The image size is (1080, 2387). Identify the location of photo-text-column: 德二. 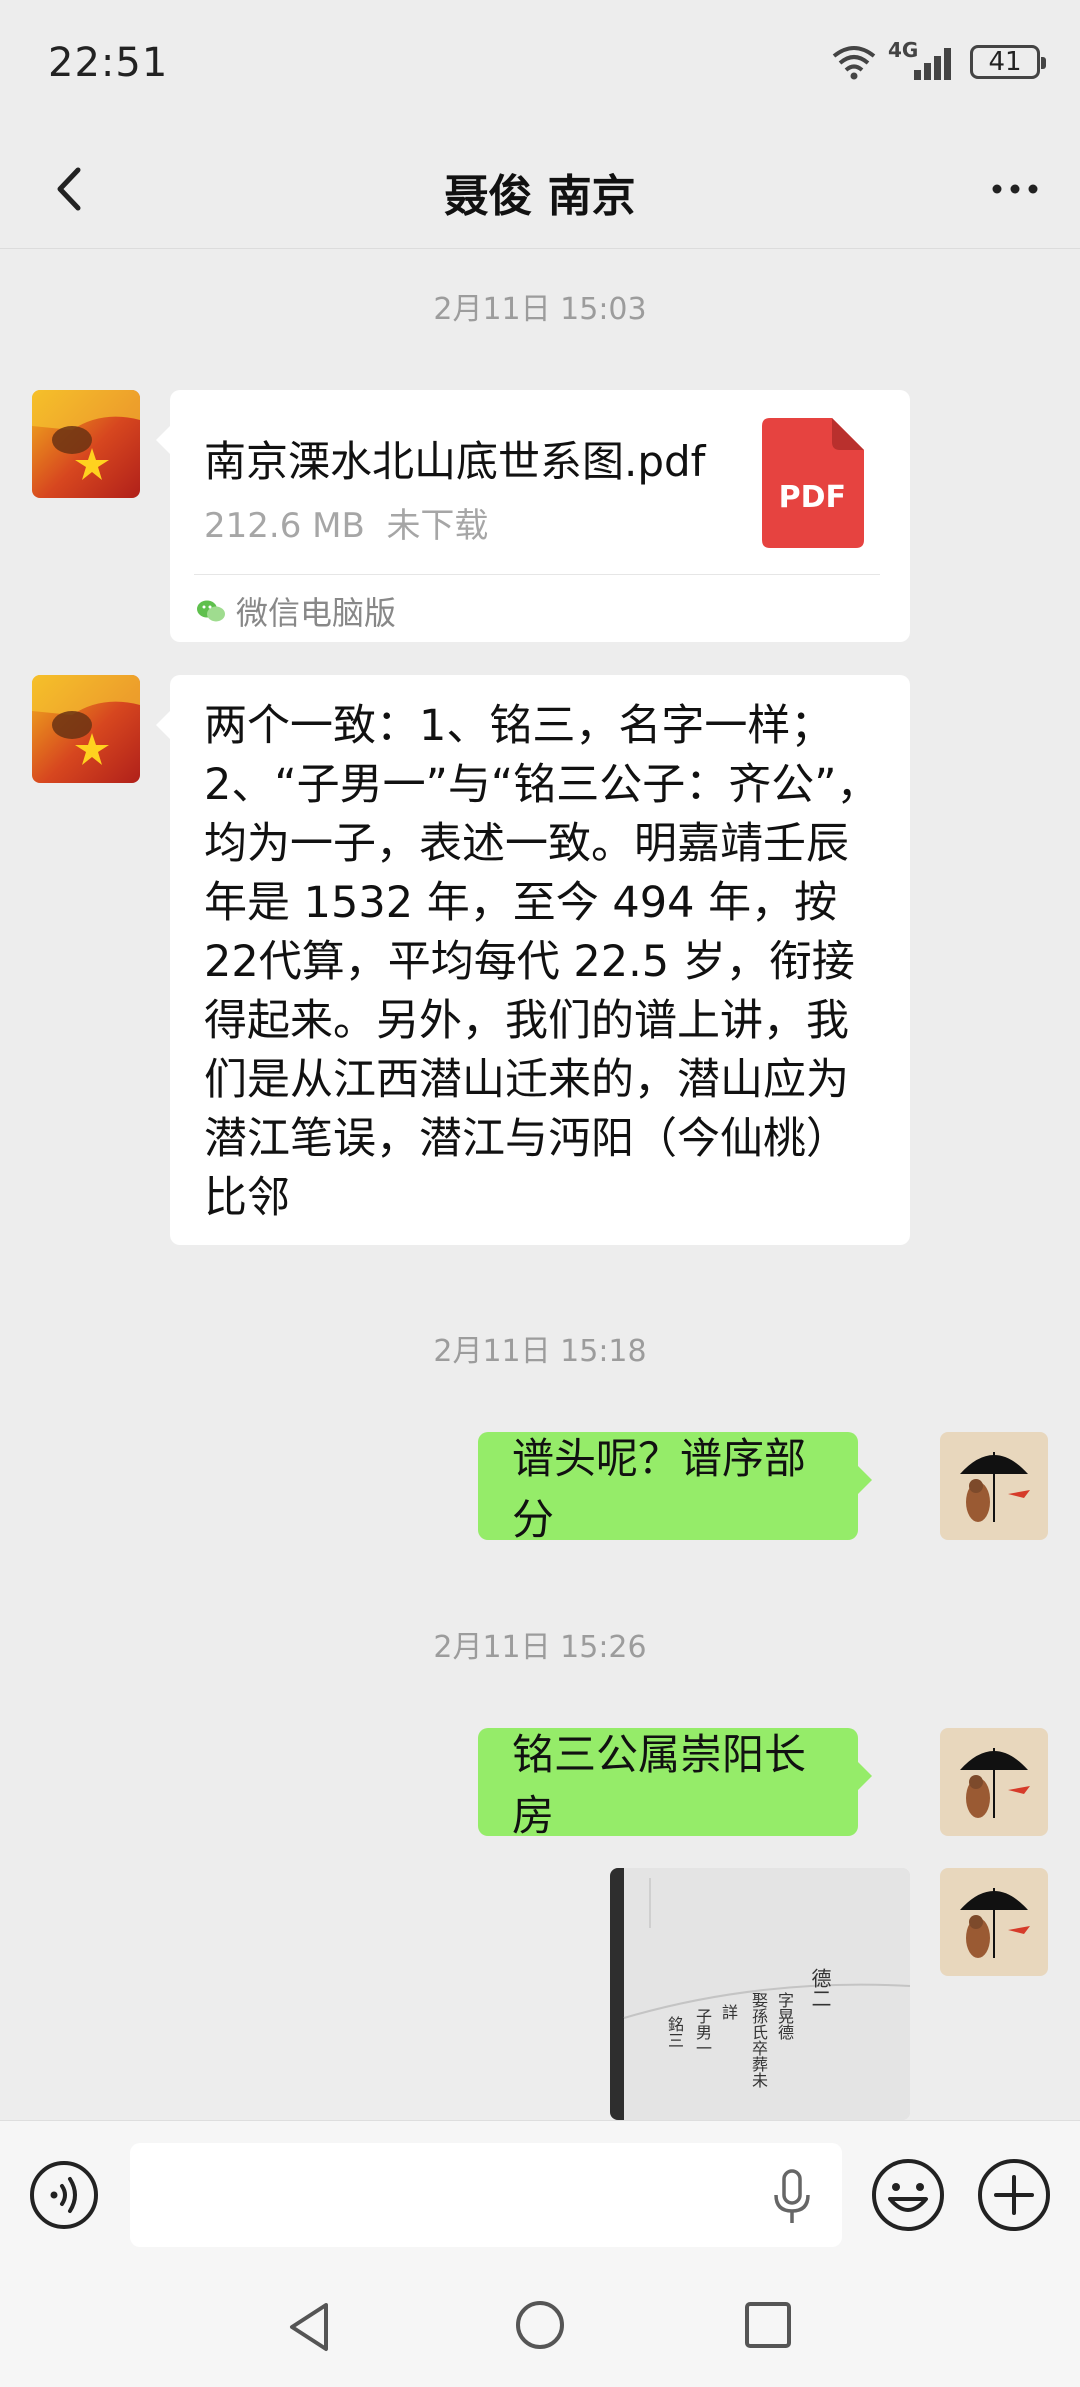
(820, 1988).